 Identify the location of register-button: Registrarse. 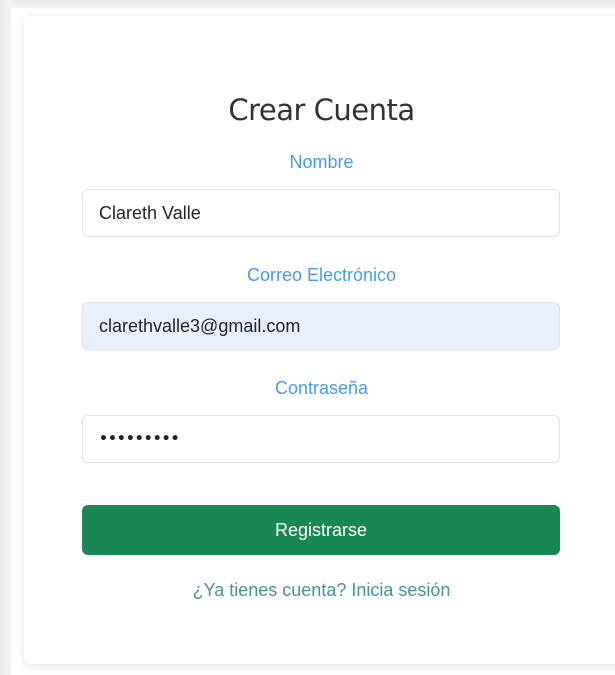
(321, 530).